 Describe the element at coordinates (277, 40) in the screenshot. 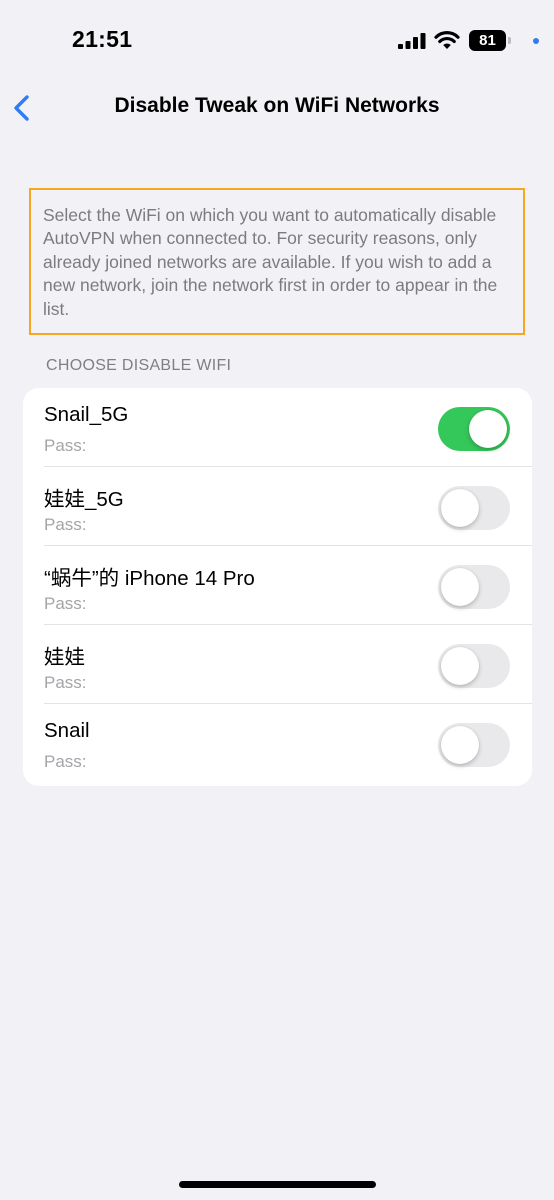

I see `status-bar: 21:51 81` at that location.